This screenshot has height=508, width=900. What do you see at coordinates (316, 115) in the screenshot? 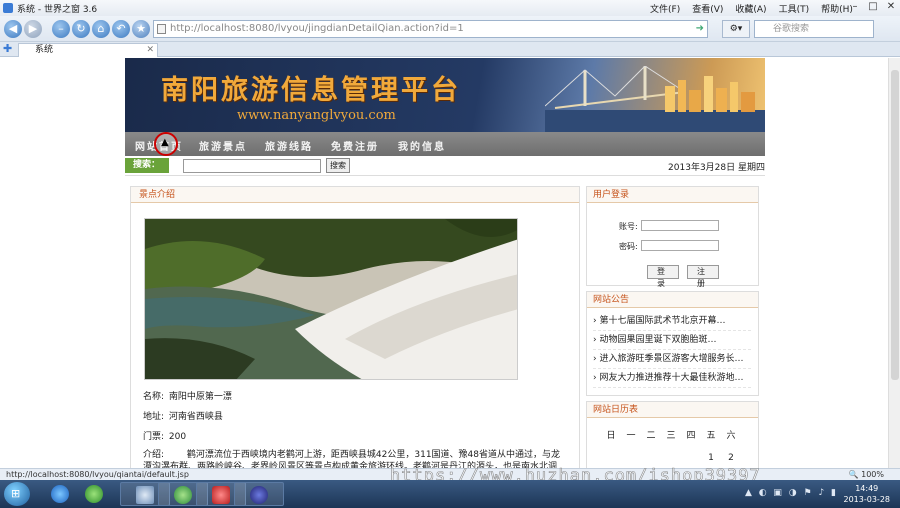
I see `site-url: www.nanyanglvyou.com` at bounding box center [316, 115].